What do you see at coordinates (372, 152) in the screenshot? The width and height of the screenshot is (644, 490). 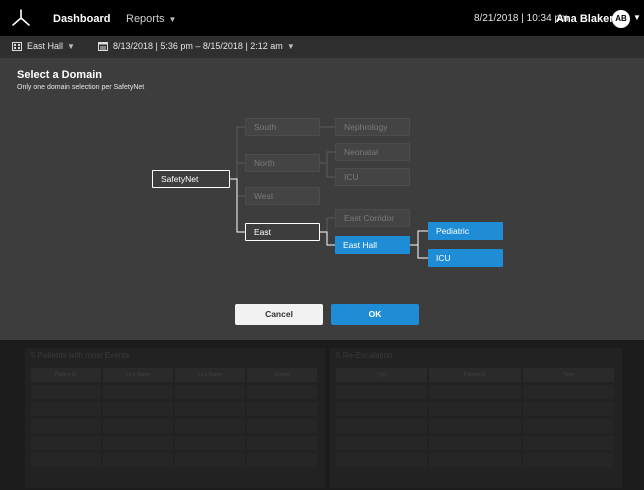 I see `domain-node-neonatal: Neonatal` at bounding box center [372, 152].